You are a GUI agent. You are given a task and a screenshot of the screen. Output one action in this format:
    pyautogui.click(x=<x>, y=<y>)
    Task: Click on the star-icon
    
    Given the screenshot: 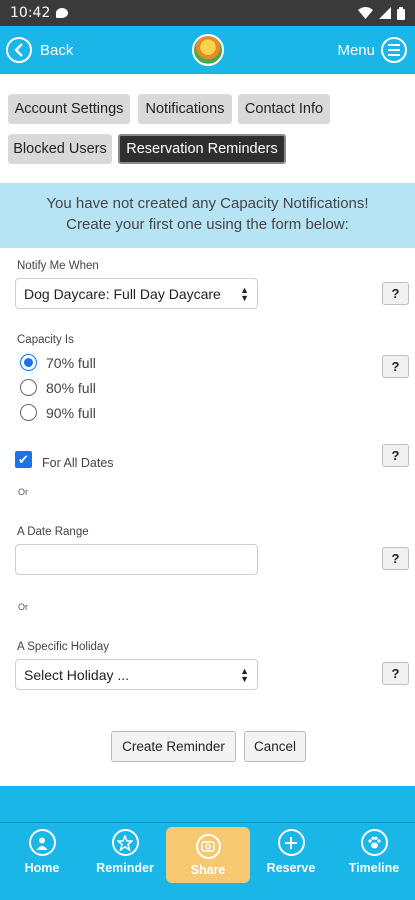 What is the action you would take?
    pyautogui.click(x=125, y=842)
    